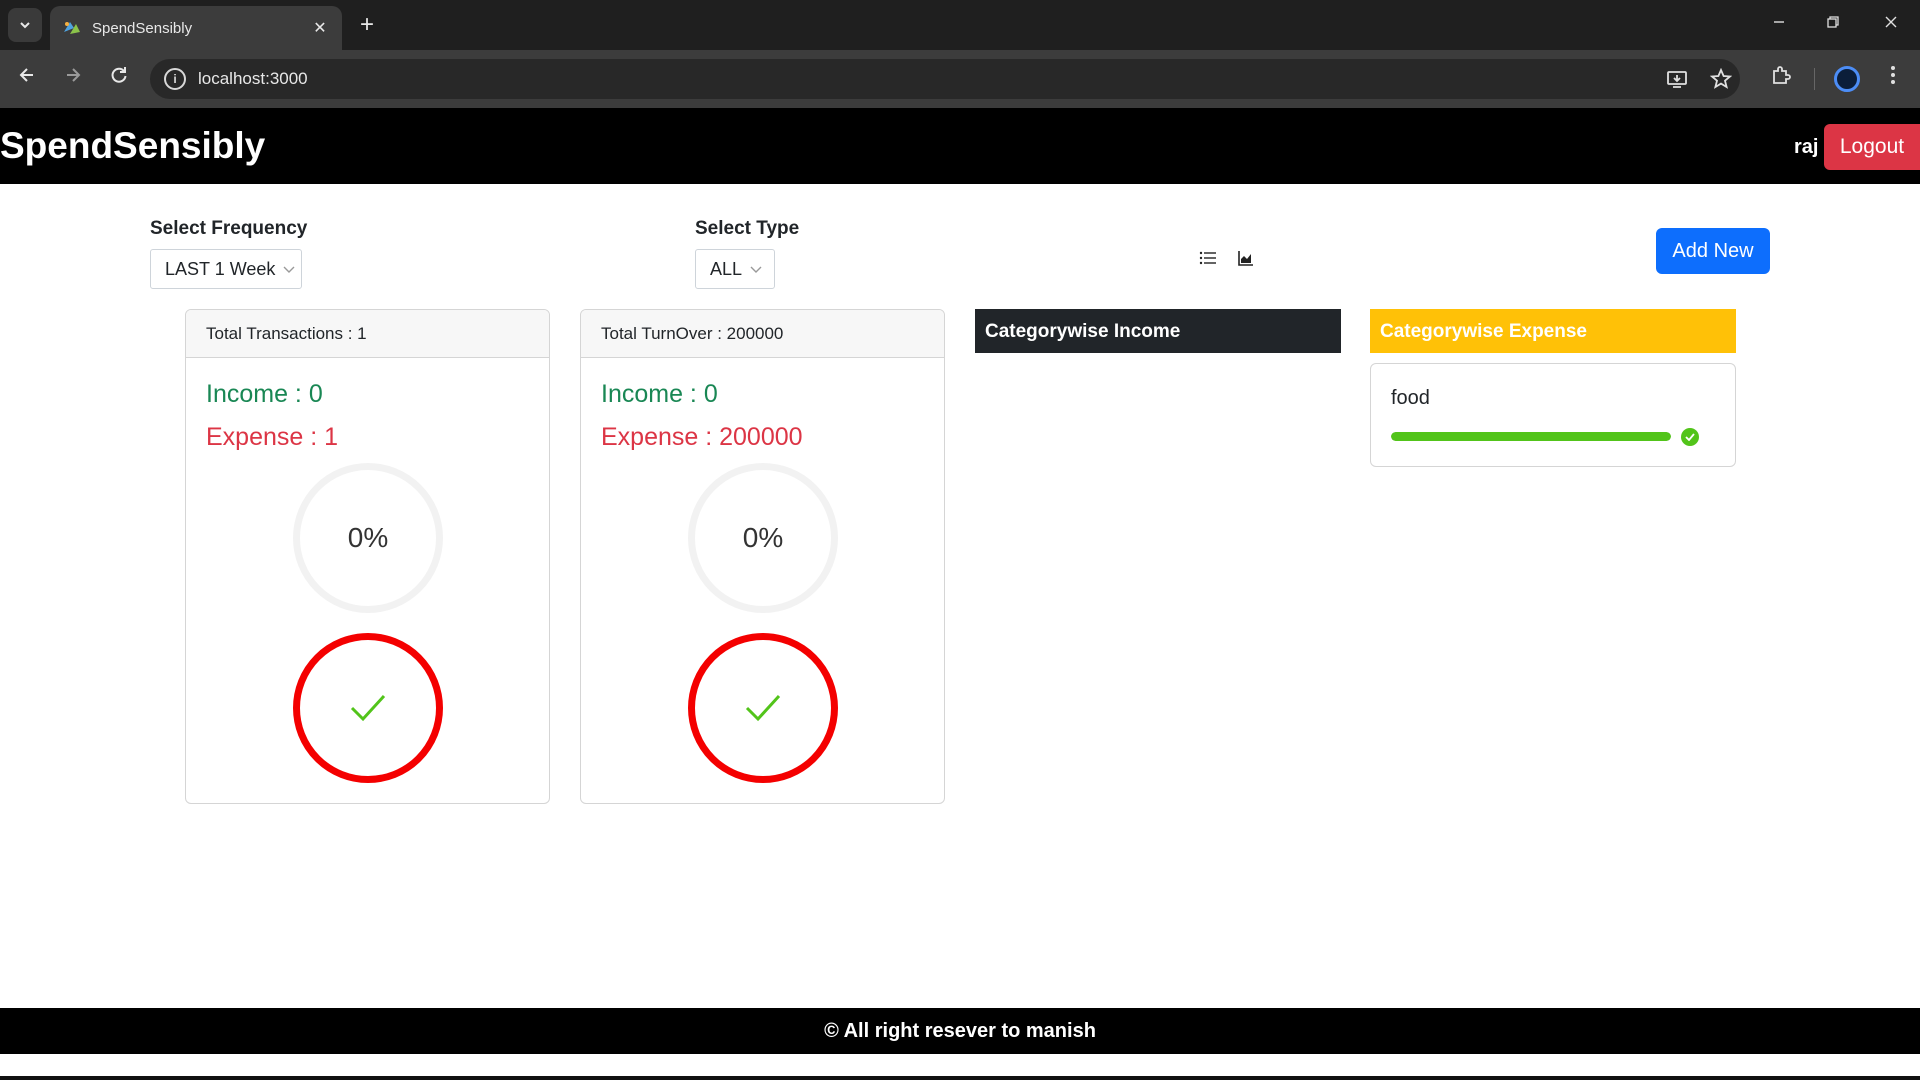 Image resolution: width=1920 pixels, height=1080 pixels. Describe the element at coordinates (1893, 79) in the screenshot. I see `more-menu-icon` at that location.